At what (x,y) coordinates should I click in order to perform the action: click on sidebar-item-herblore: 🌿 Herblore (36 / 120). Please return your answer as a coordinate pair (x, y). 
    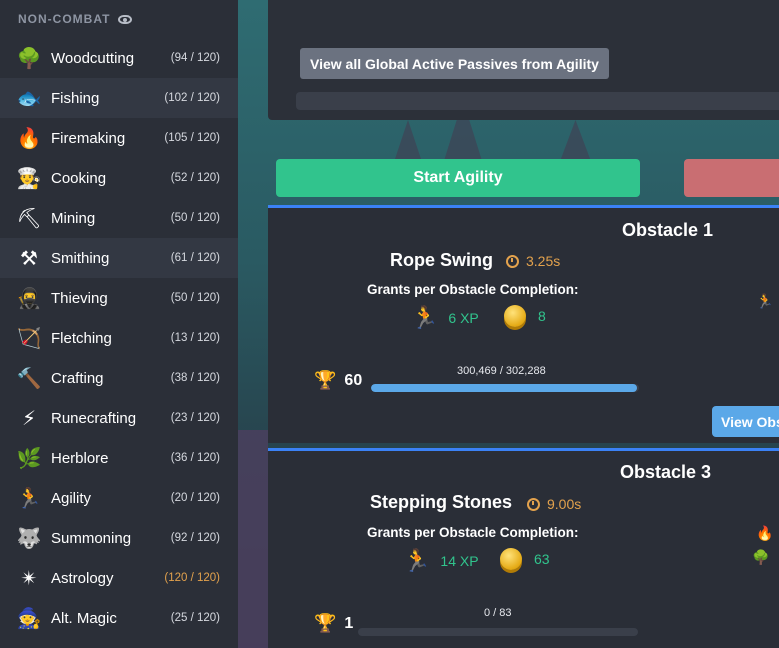
    Looking at the image, I should click on (119, 458).